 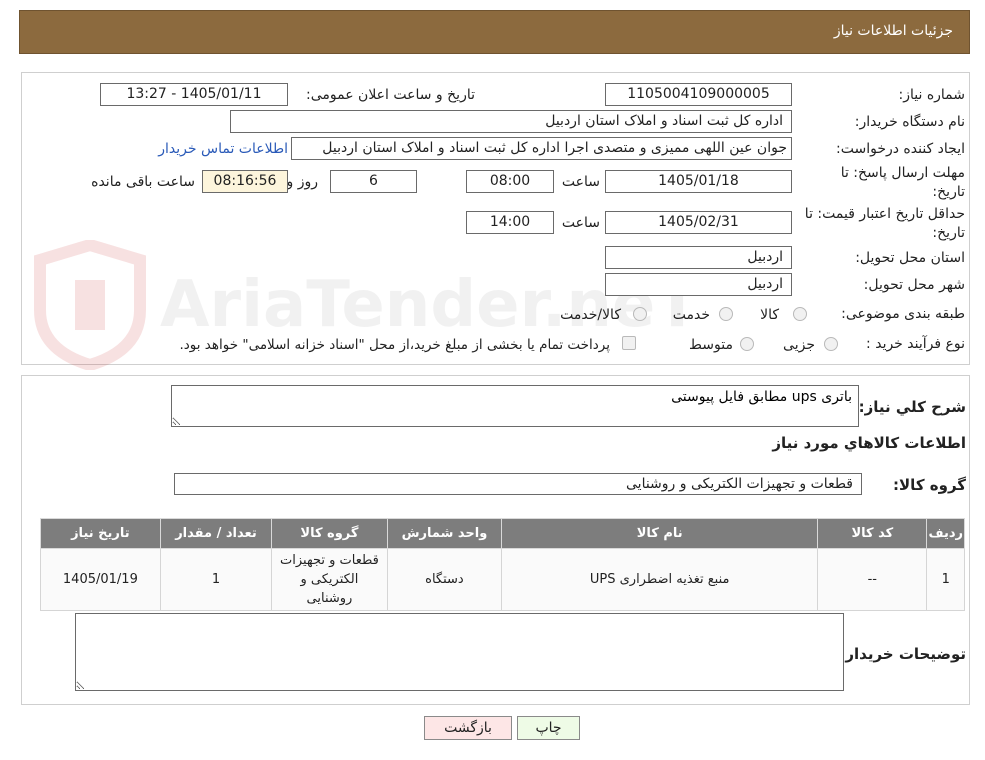 I want to click on announce-datetime-label: تاریخ و ساعت اعلان عمومی:, so click(x=390, y=95).